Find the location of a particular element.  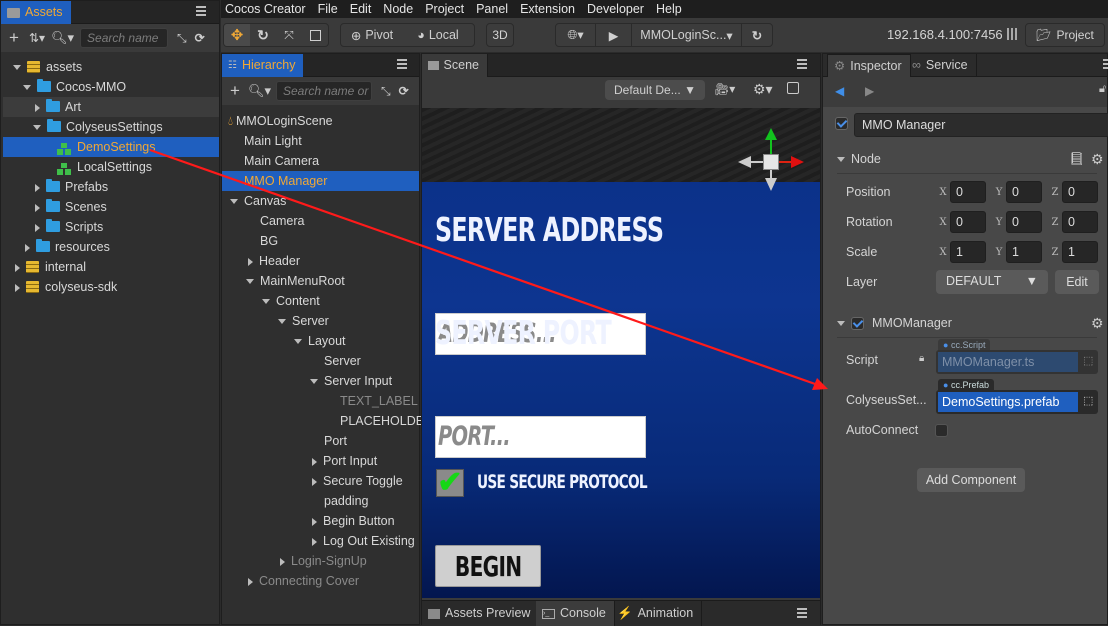

hierarchy-node: 💧︎ MMOLoginScene is located at coordinates (320, 121).